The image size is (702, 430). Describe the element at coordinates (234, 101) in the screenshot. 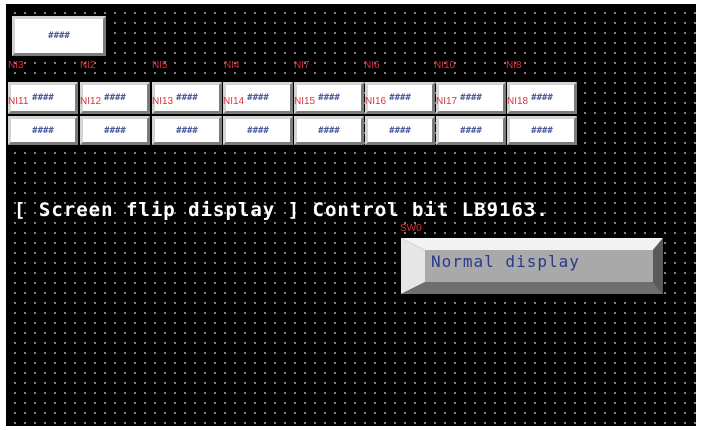

I see `tag-label: NI14` at that location.